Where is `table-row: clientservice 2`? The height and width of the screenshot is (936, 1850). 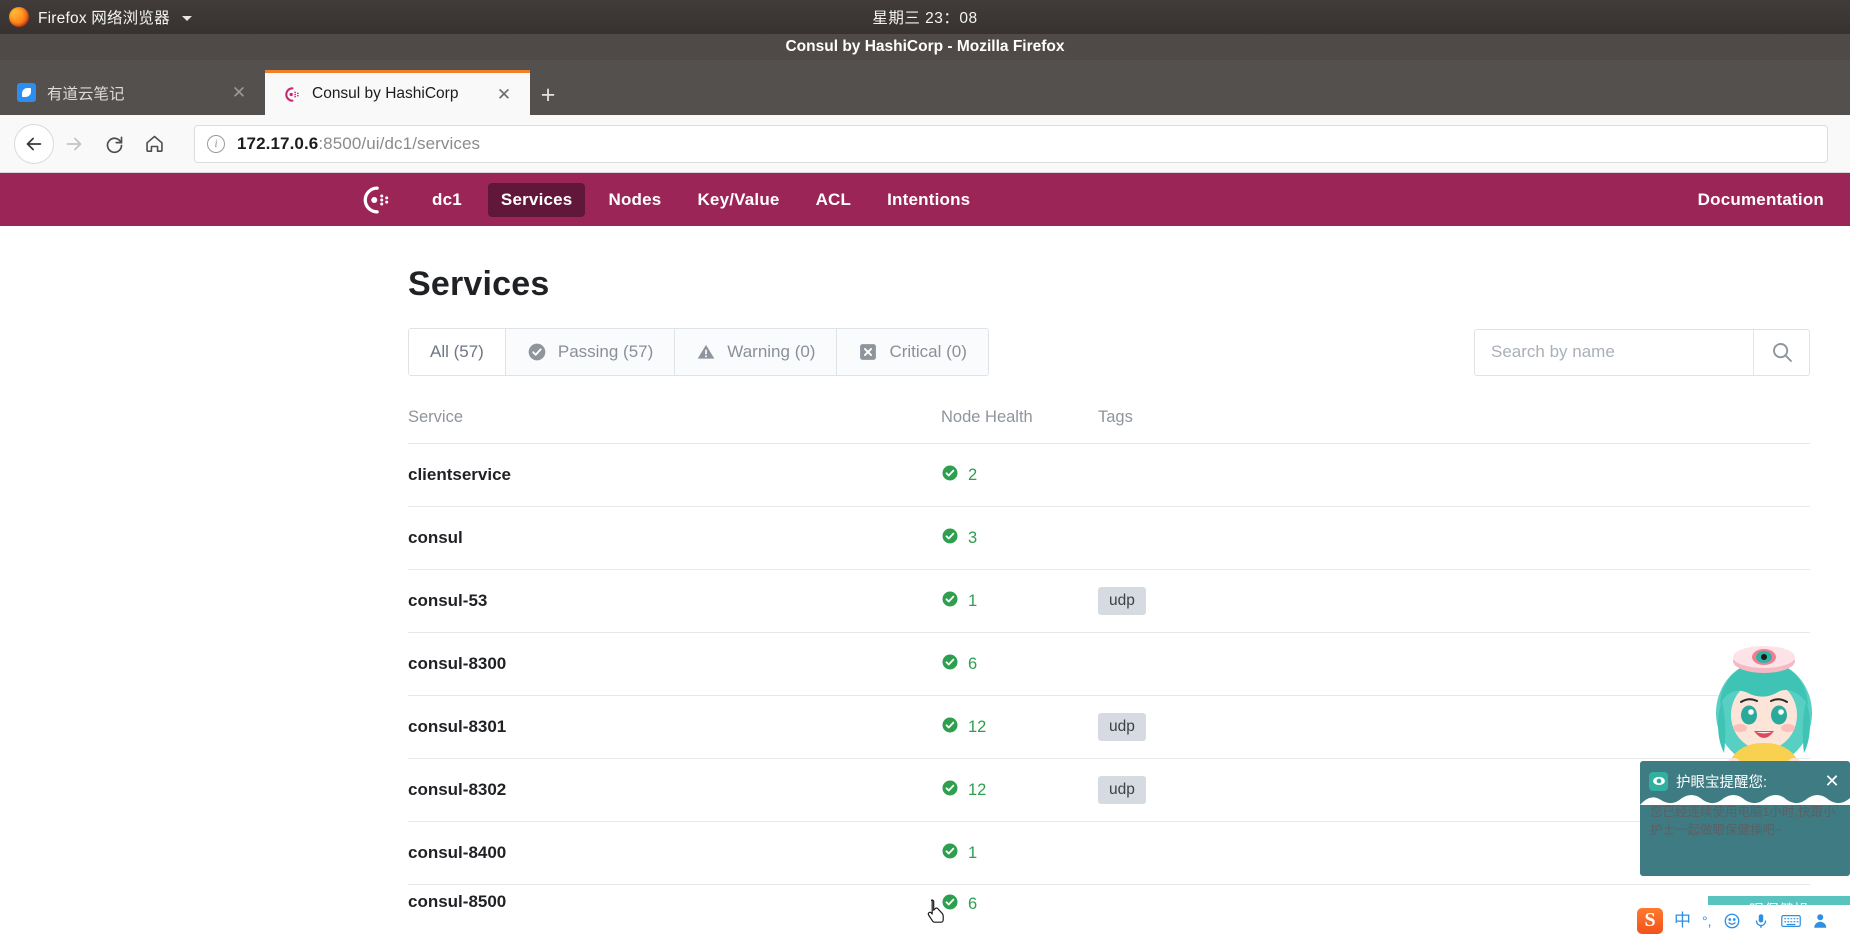
table-row: clientservice 2 is located at coordinates (1109, 474).